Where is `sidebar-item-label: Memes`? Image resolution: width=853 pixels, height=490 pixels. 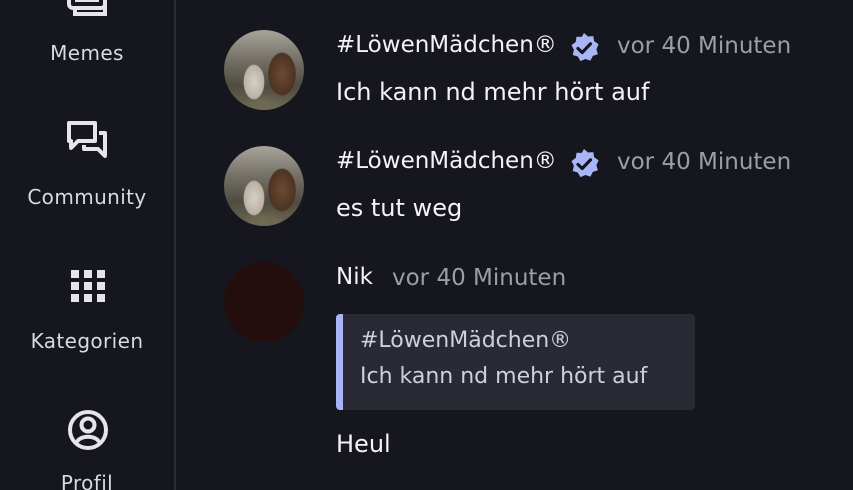 sidebar-item-label: Memes is located at coordinates (87, 53).